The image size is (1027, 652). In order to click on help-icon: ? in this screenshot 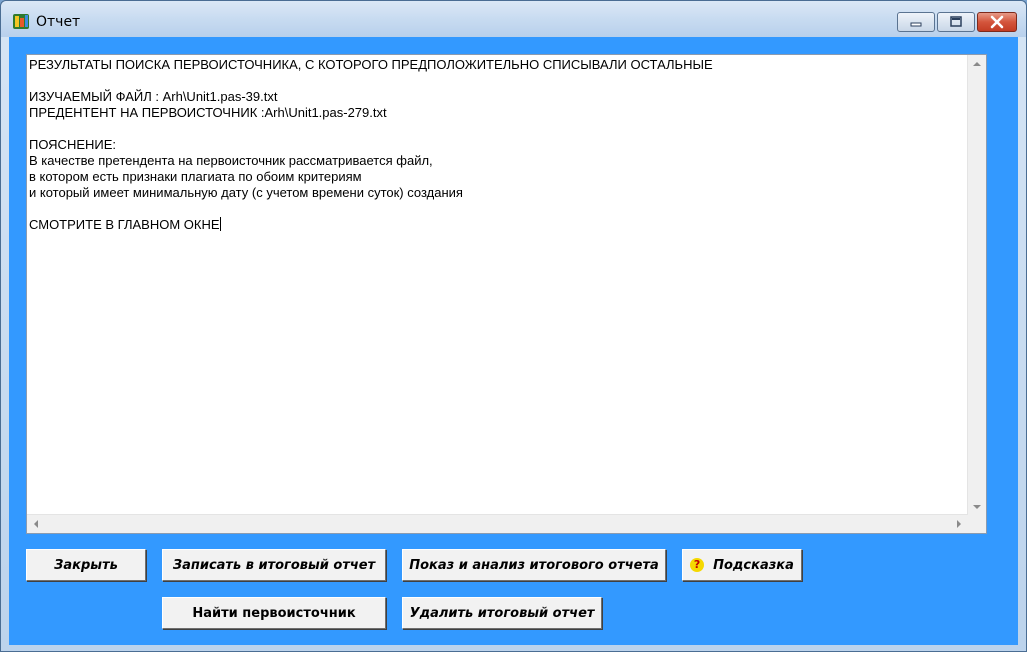, I will do `click(697, 565)`.